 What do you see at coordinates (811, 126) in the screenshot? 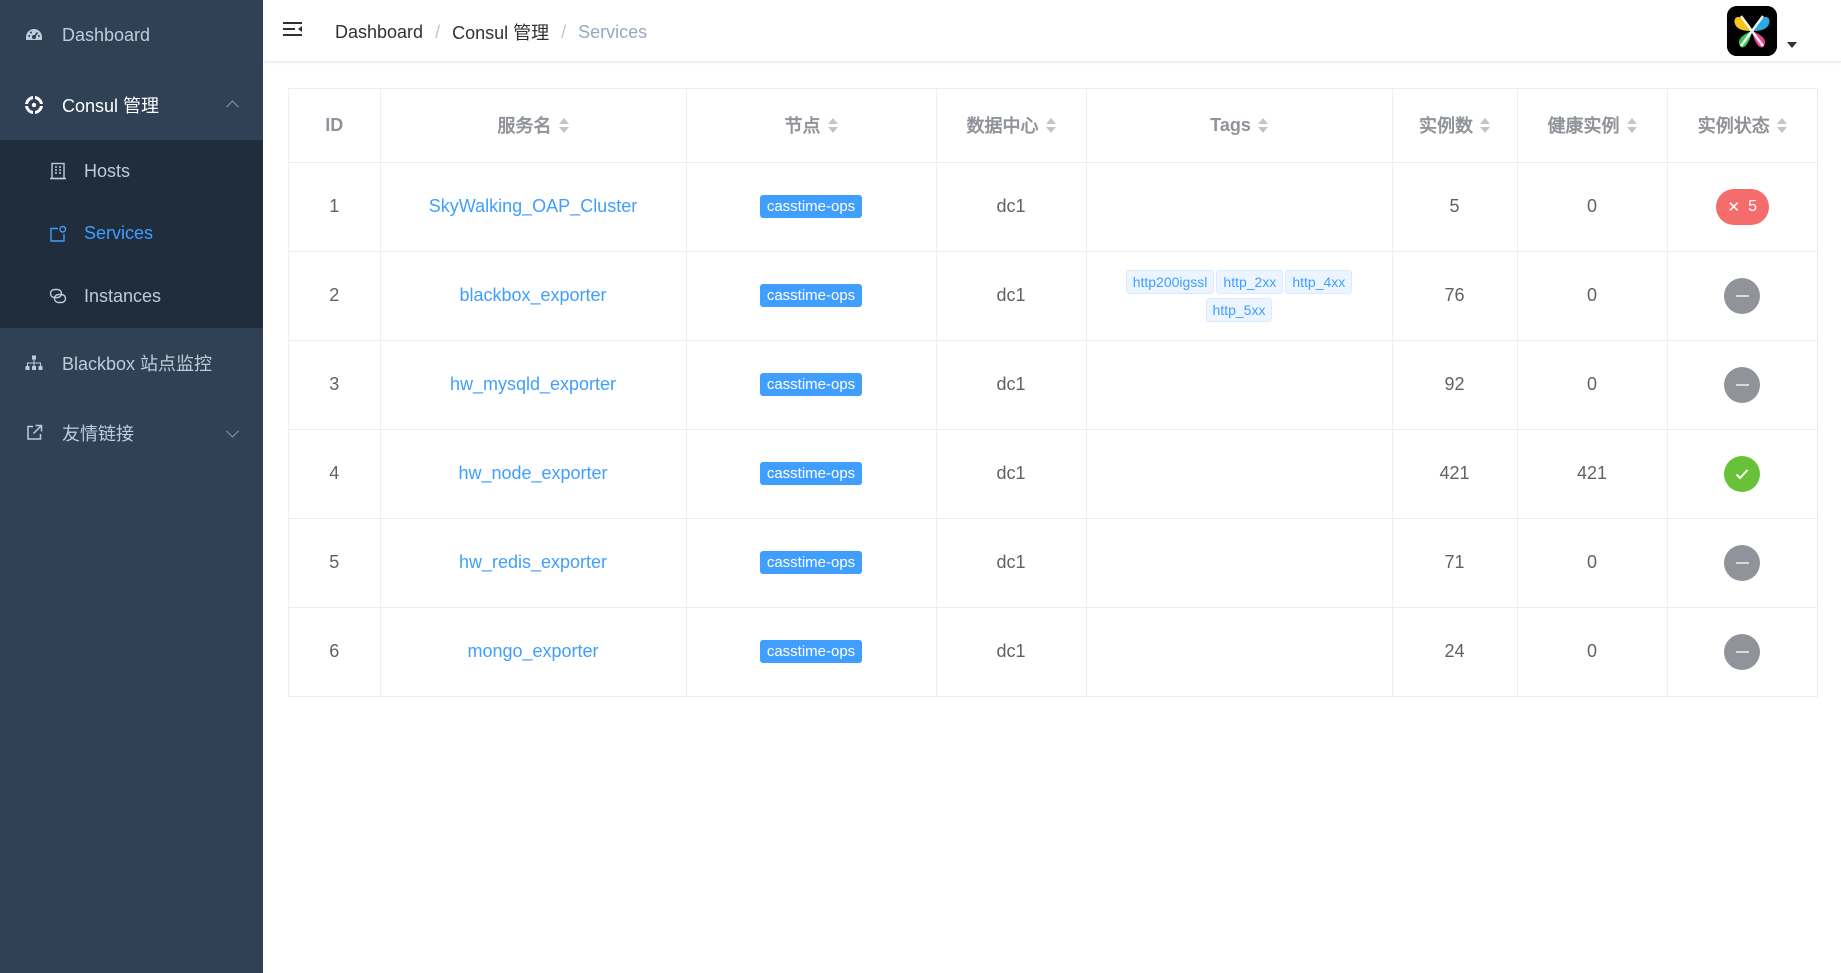
I see `column-header-node: 节点` at bounding box center [811, 126].